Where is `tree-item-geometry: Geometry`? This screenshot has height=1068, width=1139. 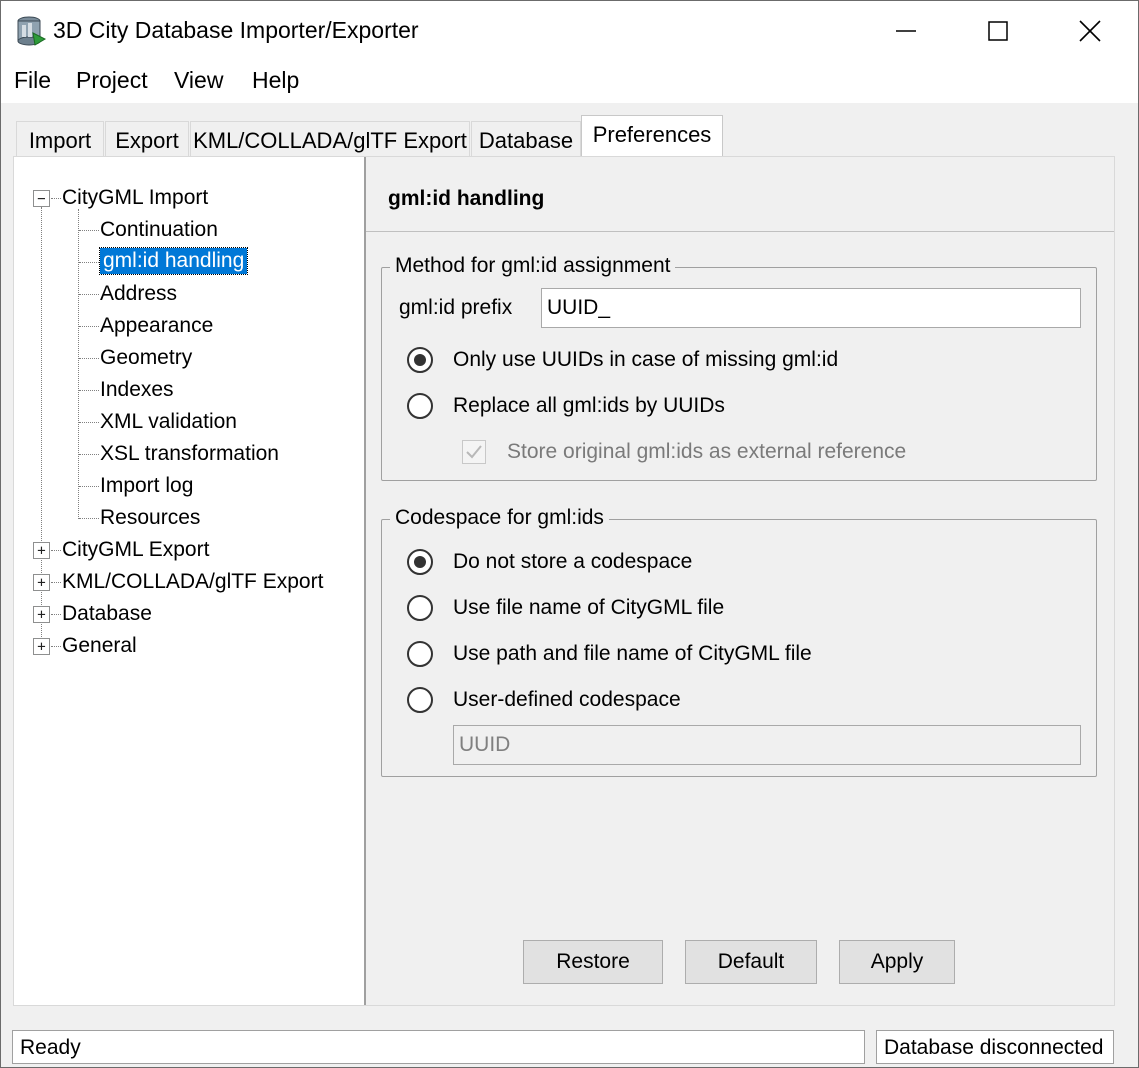 tree-item-geometry: Geometry is located at coordinates (146, 358).